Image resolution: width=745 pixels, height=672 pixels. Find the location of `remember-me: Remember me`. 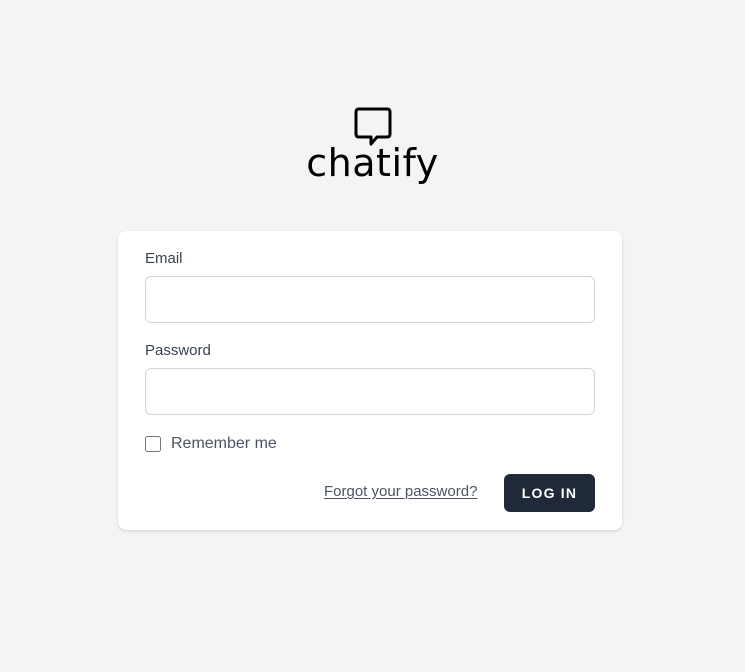

remember-me: Remember me is located at coordinates (211, 444).